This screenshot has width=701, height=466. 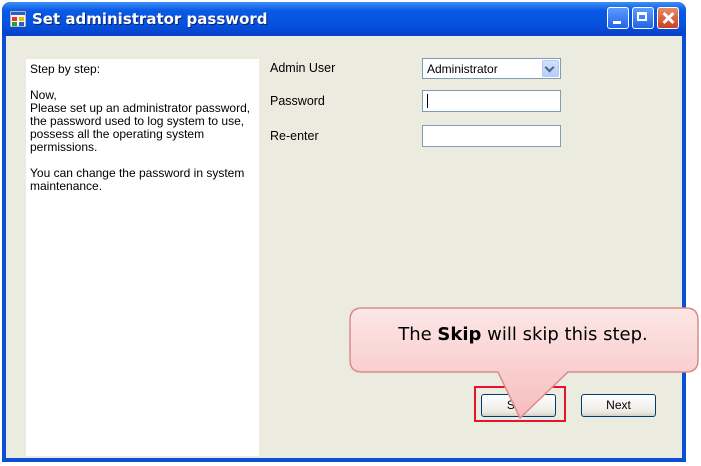 I want to click on reenter-label: Re-enter, so click(x=294, y=136).